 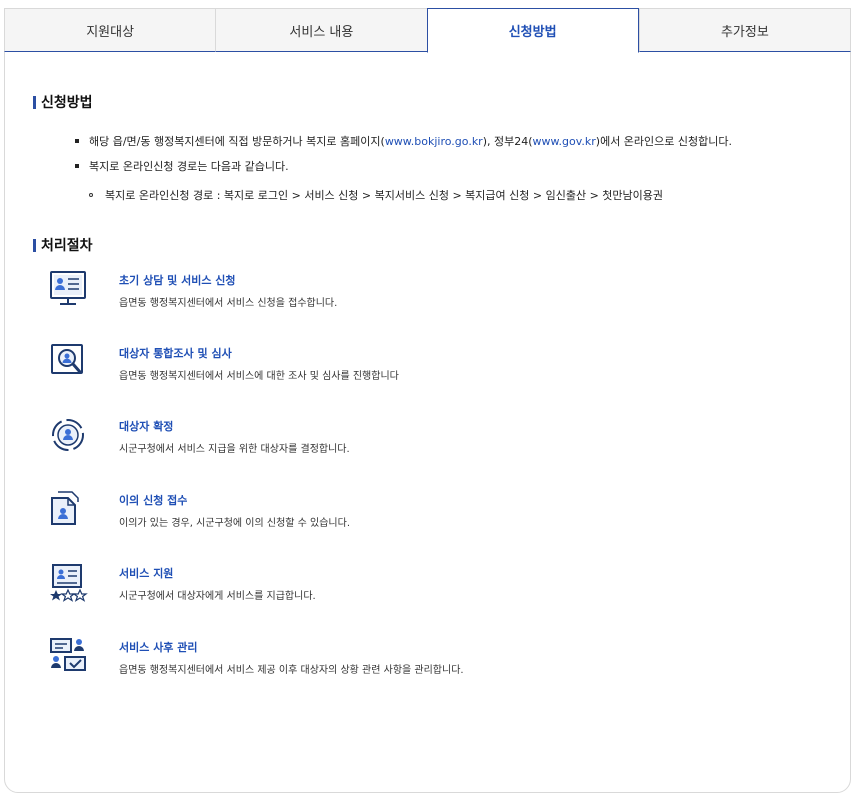 What do you see at coordinates (146, 573) in the screenshot?
I see `step-title: 서비스 지원` at bounding box center [146, 573].